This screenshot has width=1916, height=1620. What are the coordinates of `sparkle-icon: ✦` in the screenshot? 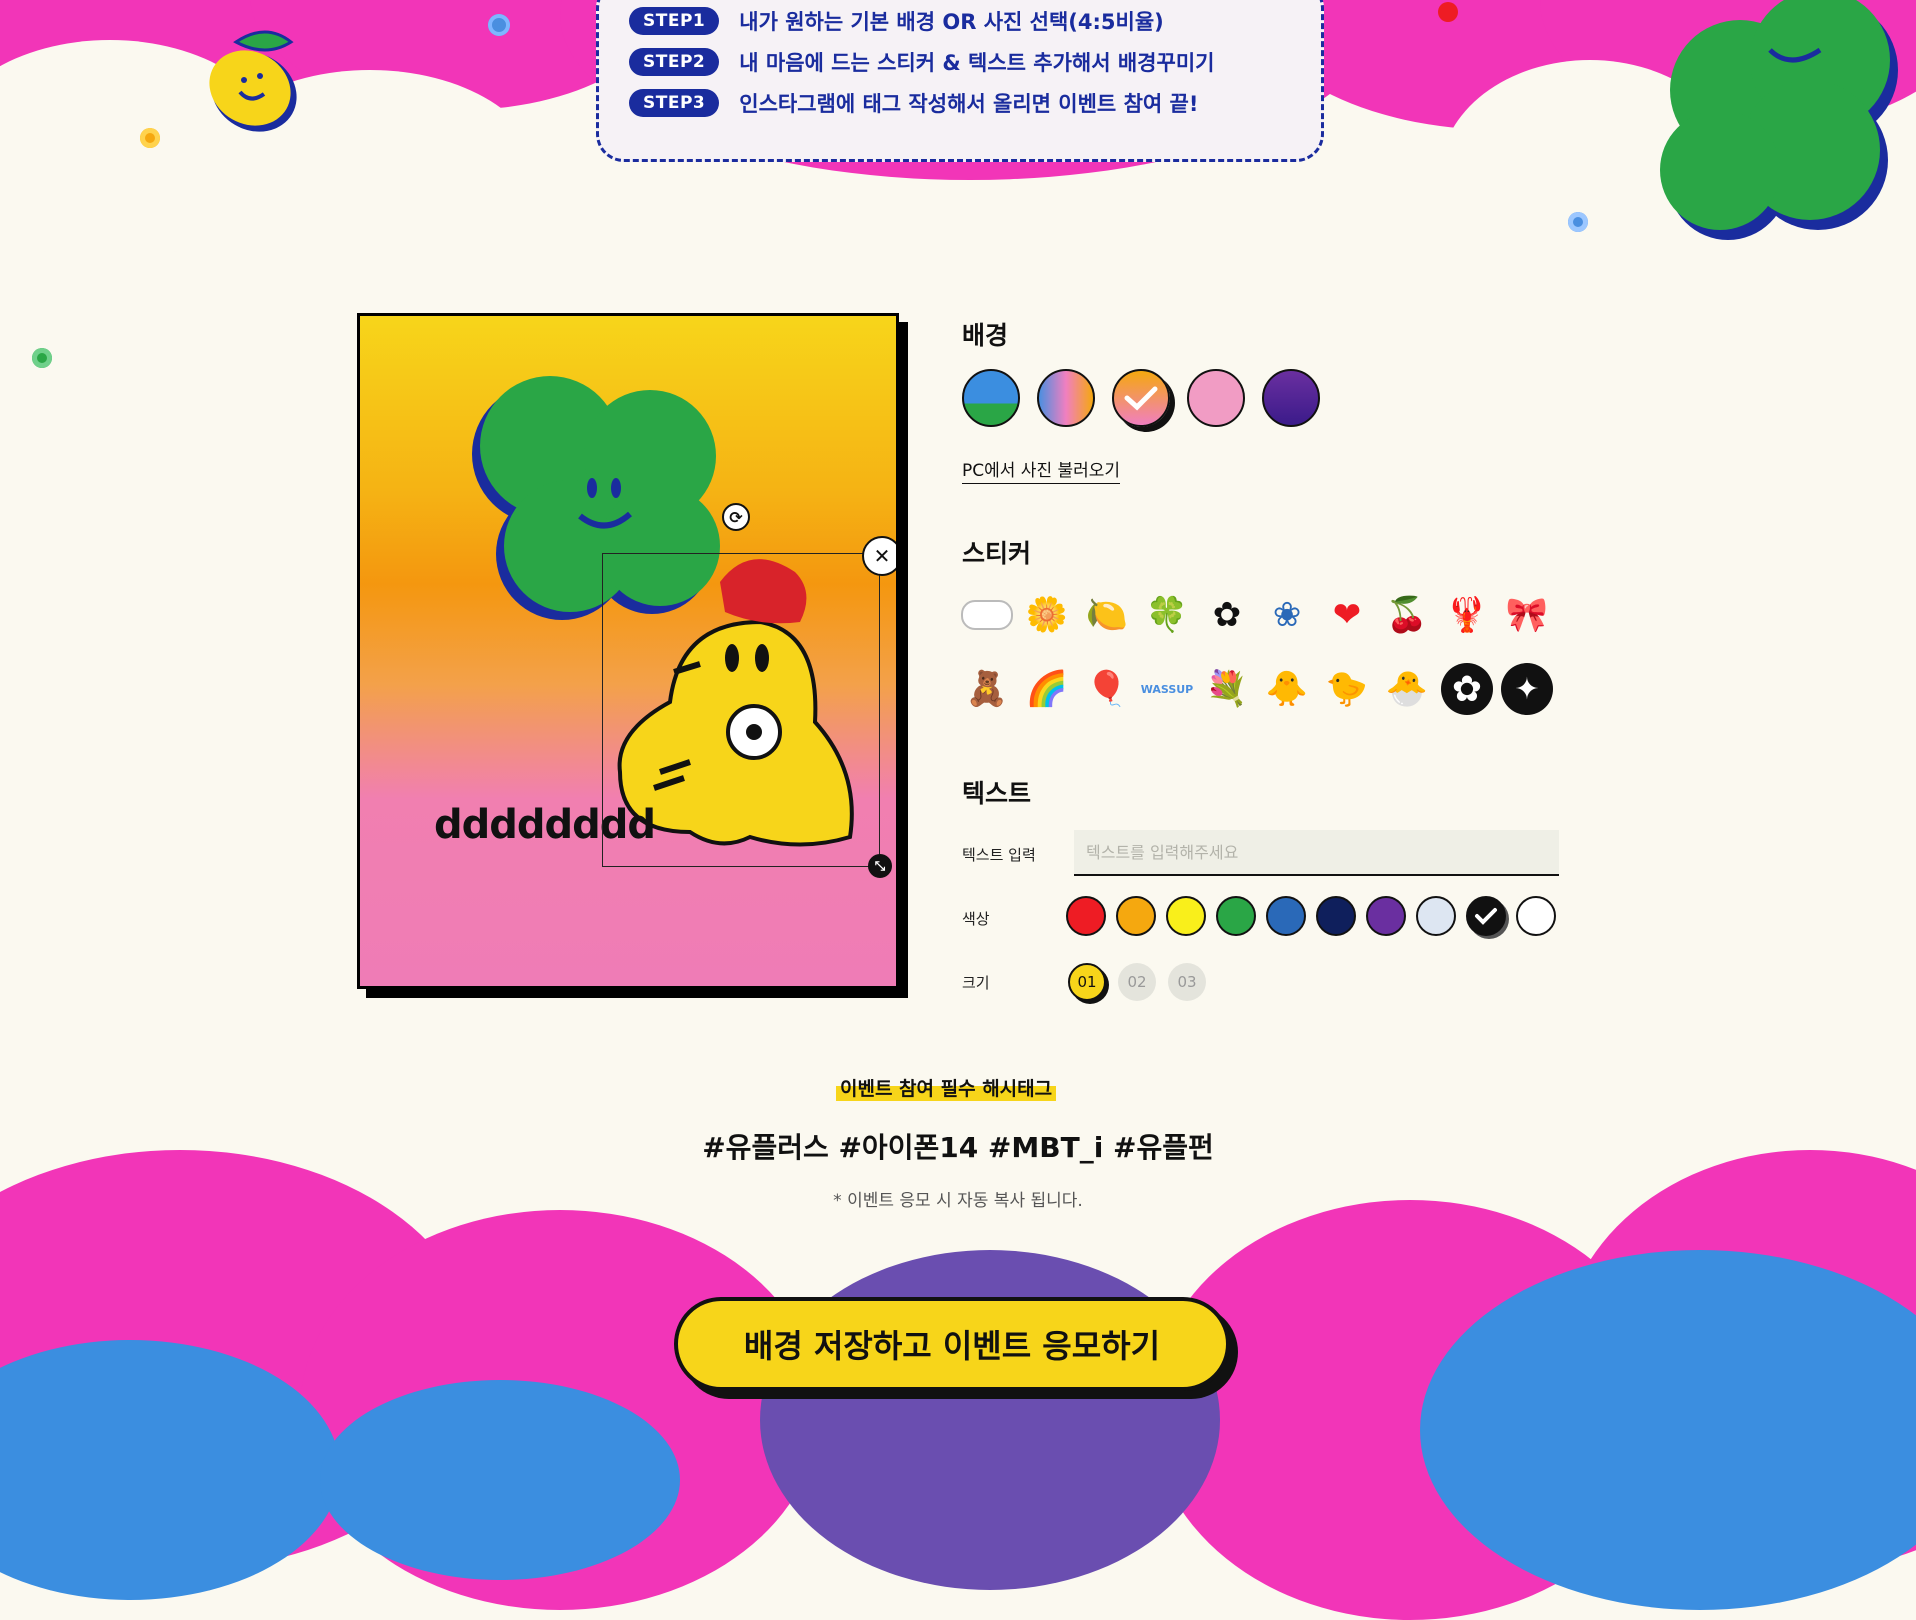 It's located at (1527, 689).